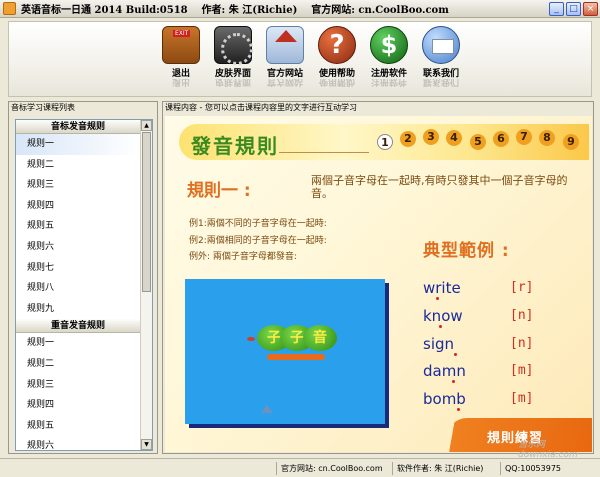 The height and width of the screenshot is (477, 600). I want to click on group-header-stress: 重音发音规则, so click(78, 326).